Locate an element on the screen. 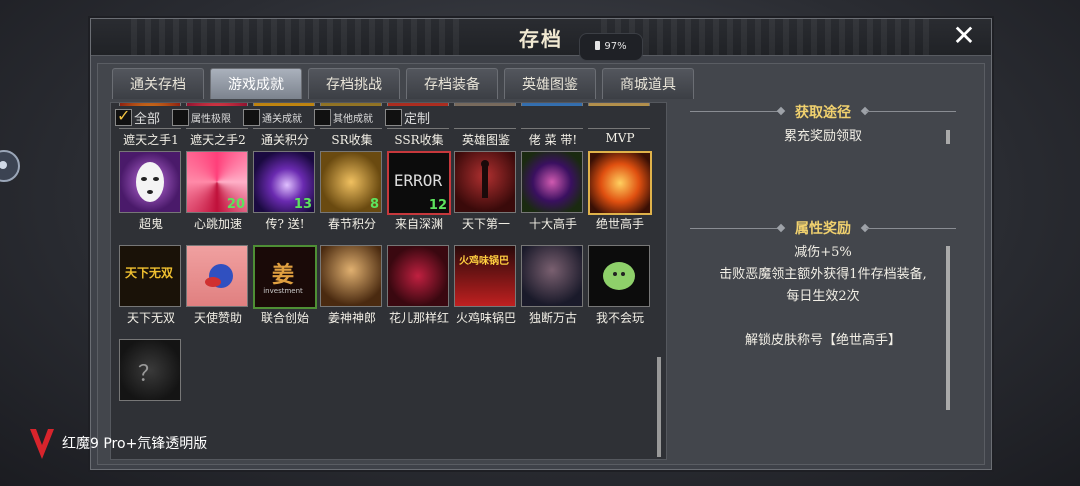 Image resolution: width=1080 pixels, height=486 pixels. red-magic-logo-icon is located at coordinates (42, 443).